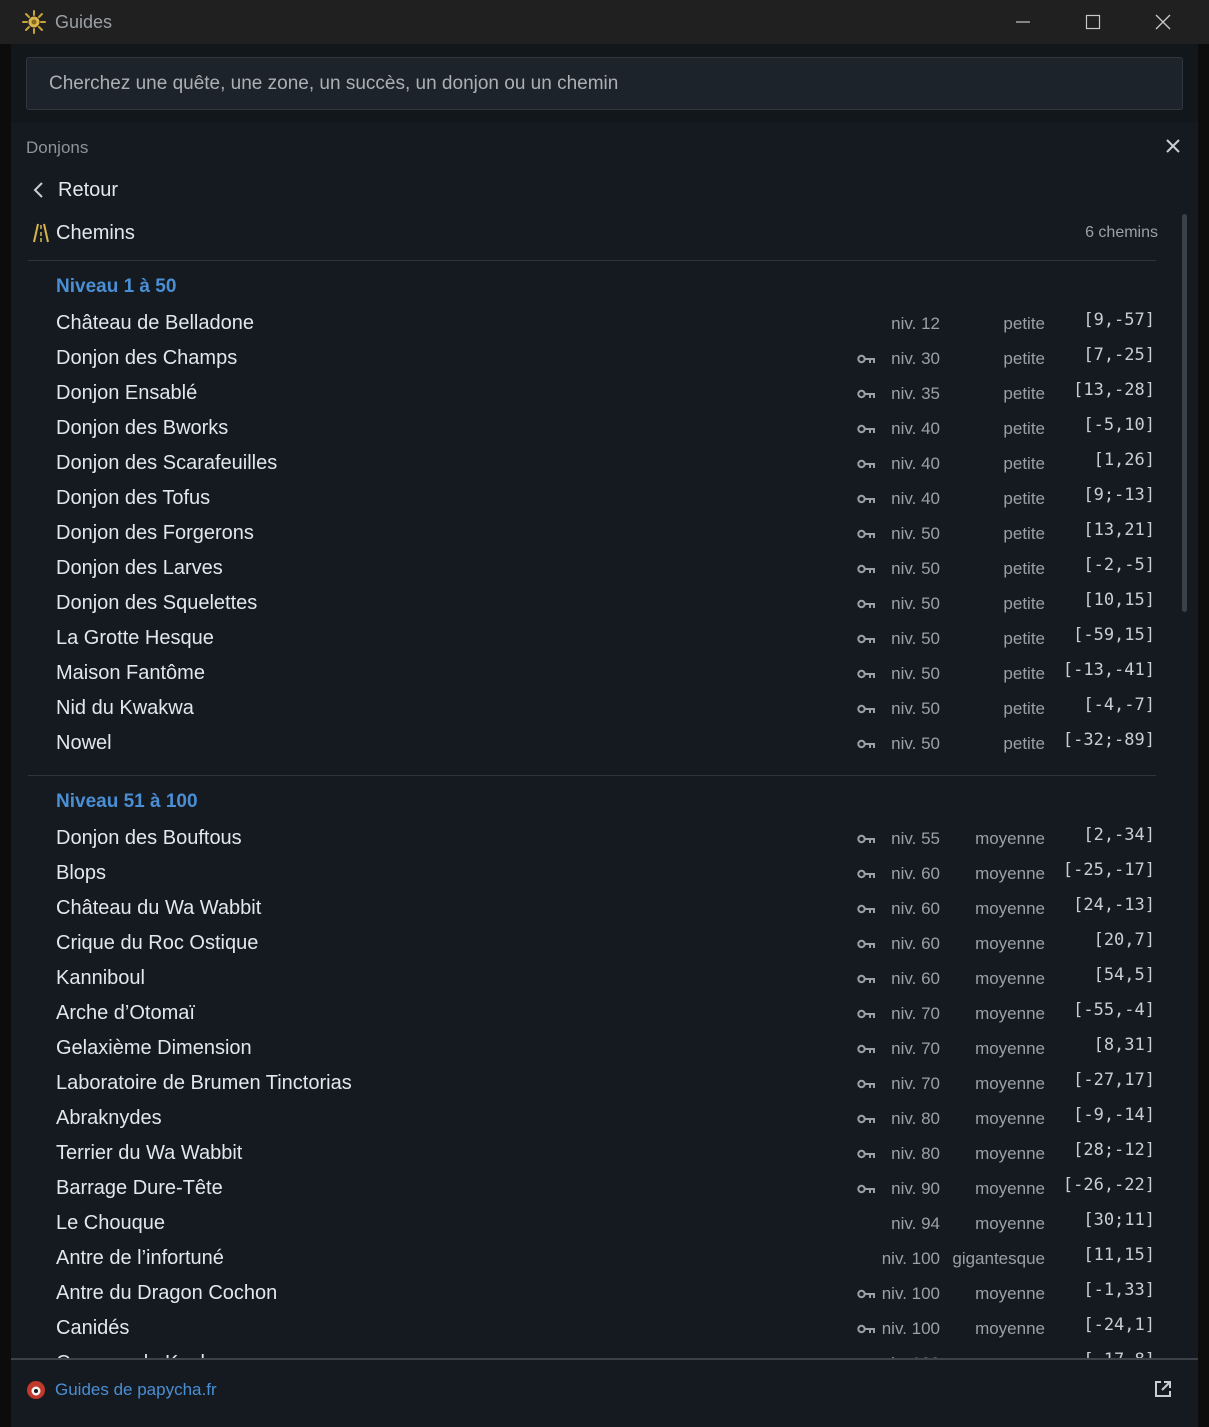 The height and width of the screenshot is (1427, 1209). Describe the element at coordinates (1093, 22) in the screenshot. I see `maximize-button` at that location.